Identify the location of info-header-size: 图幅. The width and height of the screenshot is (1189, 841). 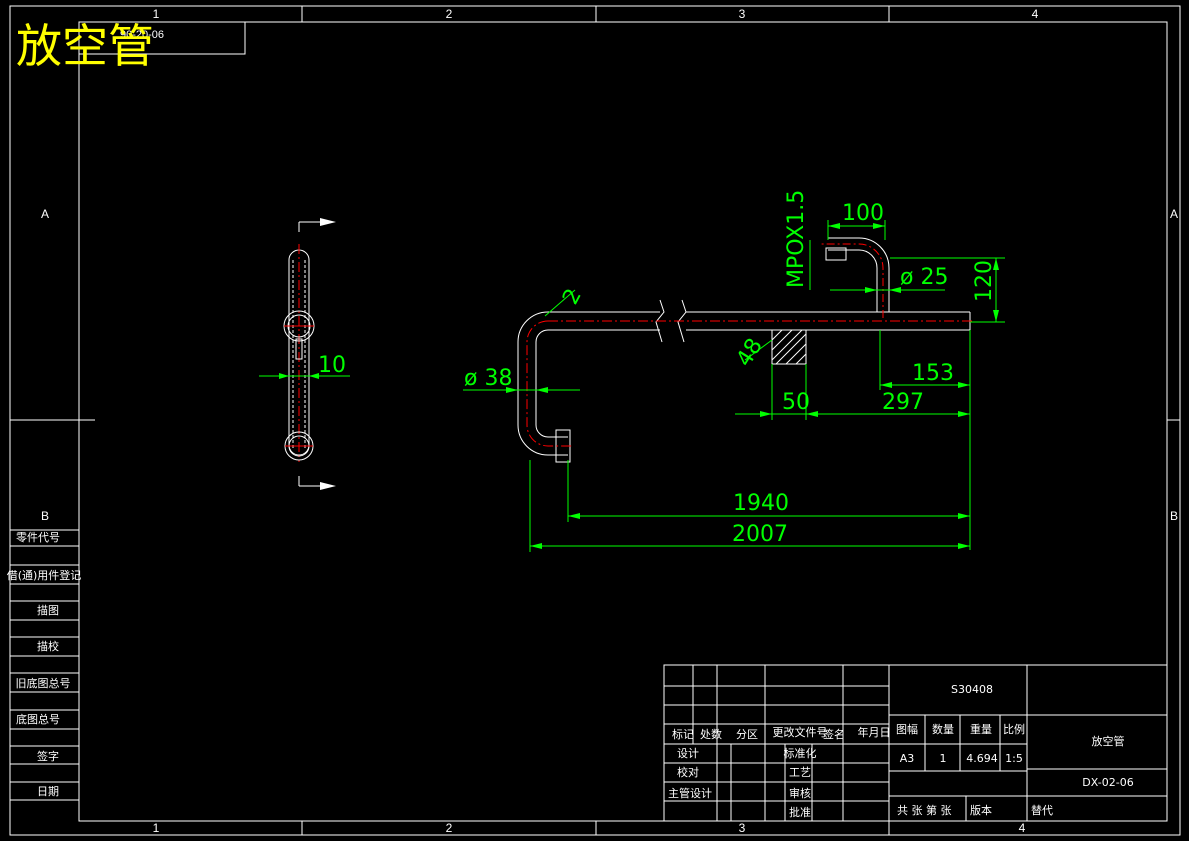
(907, 729).